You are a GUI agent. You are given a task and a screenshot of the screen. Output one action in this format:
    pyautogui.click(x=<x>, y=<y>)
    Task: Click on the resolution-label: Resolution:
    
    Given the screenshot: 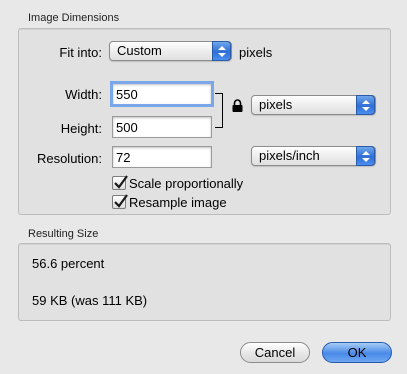 What is the action you would take?
    pyautogui.click(x=69, y=158)
    